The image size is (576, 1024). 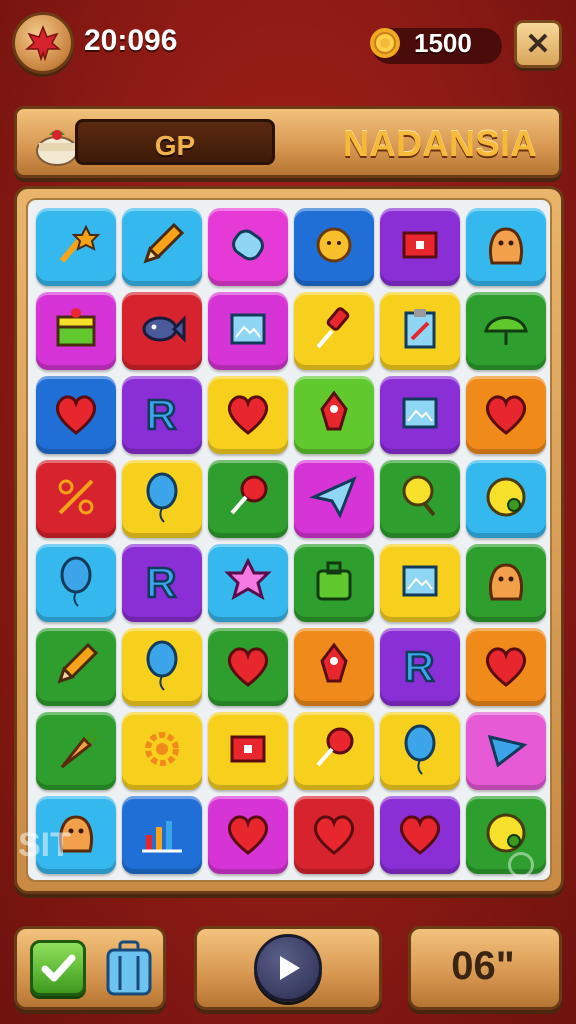 I want to click on watermark: SIT, so click(x=44, y=845).